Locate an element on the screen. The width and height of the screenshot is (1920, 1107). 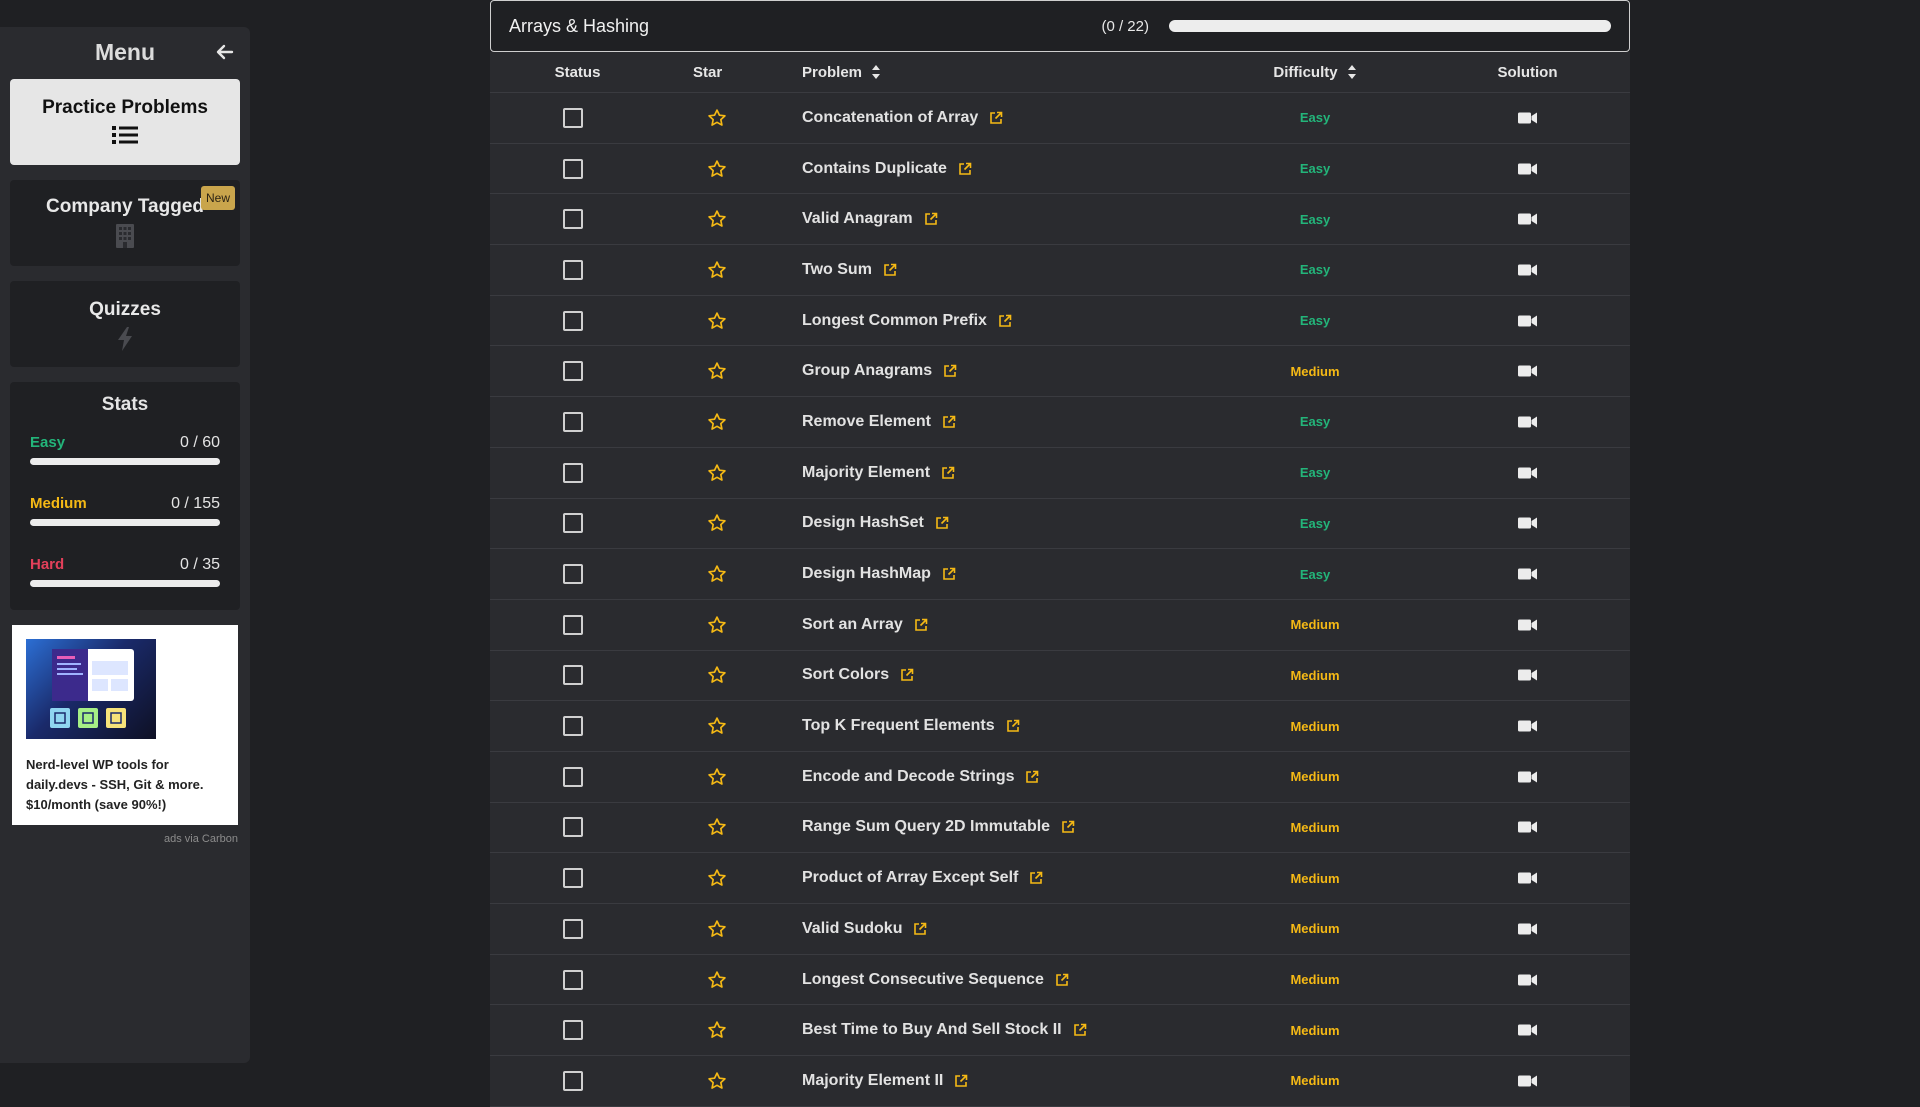
nav-quizzes: Quizzes is located at coordinates (125, 324).